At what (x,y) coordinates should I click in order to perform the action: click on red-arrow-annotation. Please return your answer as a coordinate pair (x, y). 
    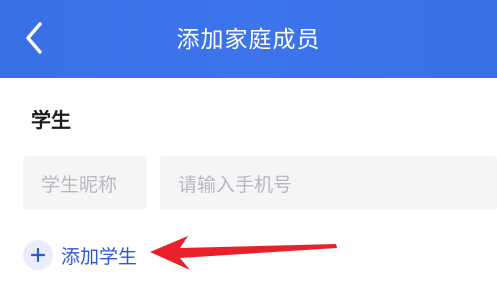
    Looking at the image, I should click on (243, 253).